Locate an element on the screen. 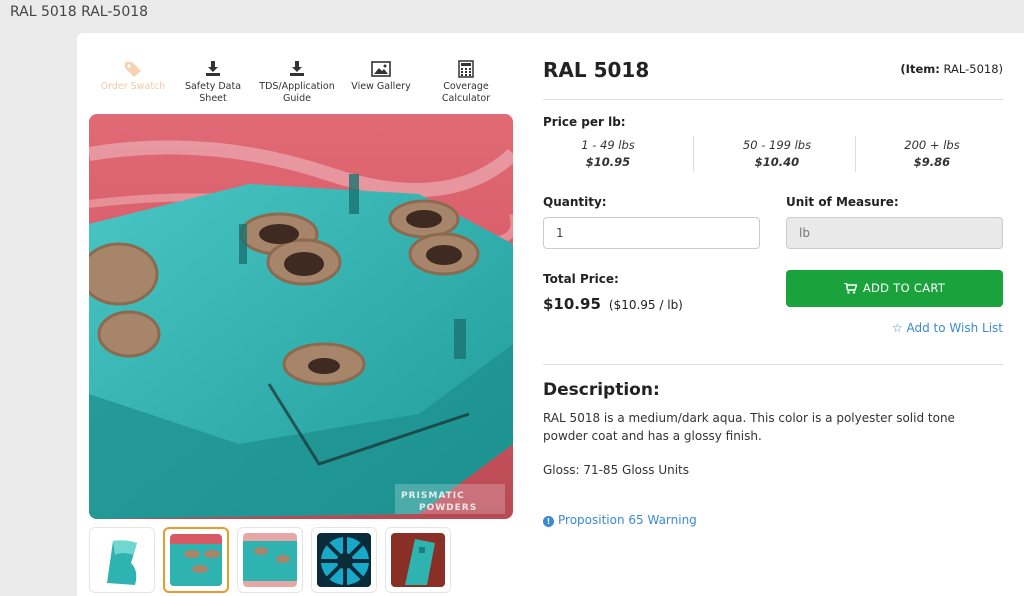  total-price-value: $10.95 is located at coordinates (572, 304).